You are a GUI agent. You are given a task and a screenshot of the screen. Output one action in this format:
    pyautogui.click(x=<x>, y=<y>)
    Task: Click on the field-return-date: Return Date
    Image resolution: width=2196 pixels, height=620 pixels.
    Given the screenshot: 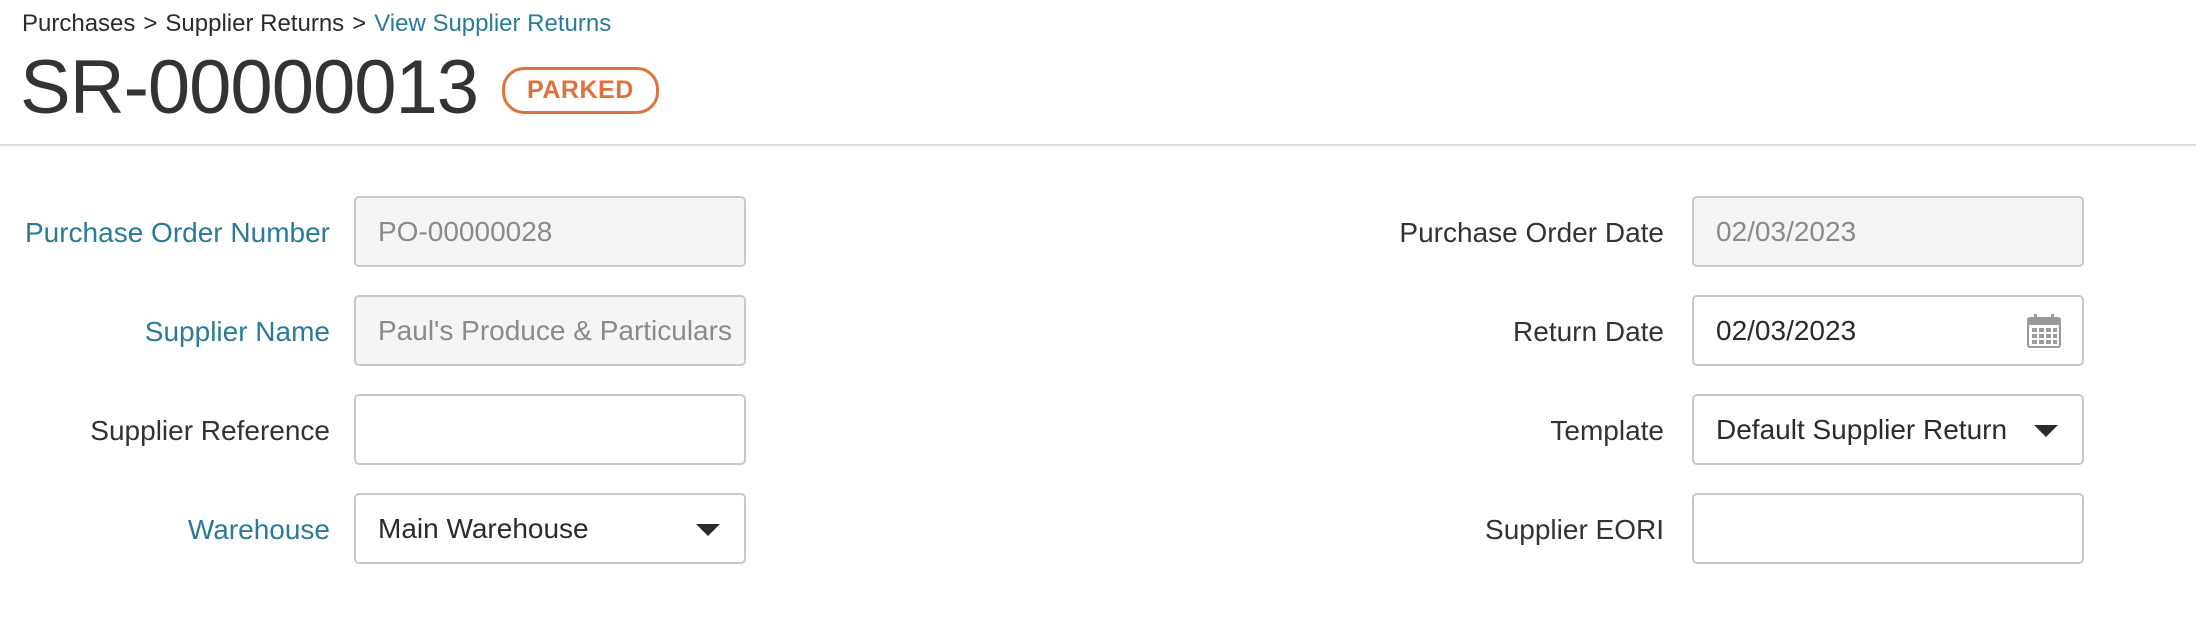 What is the action you would take?
    pyautogui.click(x=1432, y=332)
    